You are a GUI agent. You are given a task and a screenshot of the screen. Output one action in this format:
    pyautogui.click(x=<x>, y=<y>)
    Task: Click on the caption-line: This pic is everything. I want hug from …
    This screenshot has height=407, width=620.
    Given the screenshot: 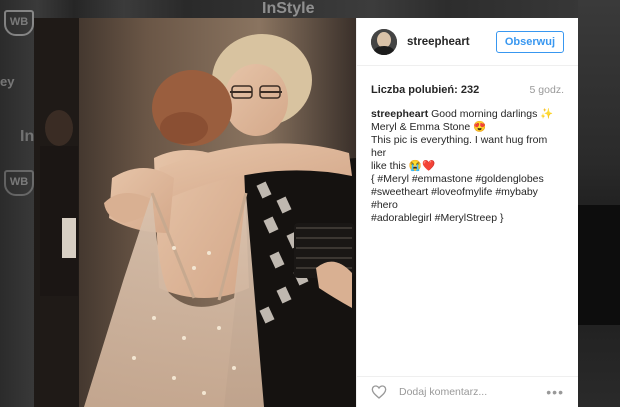 What is the action you would take?
    pyautogui.click(x=459, y=146)
    